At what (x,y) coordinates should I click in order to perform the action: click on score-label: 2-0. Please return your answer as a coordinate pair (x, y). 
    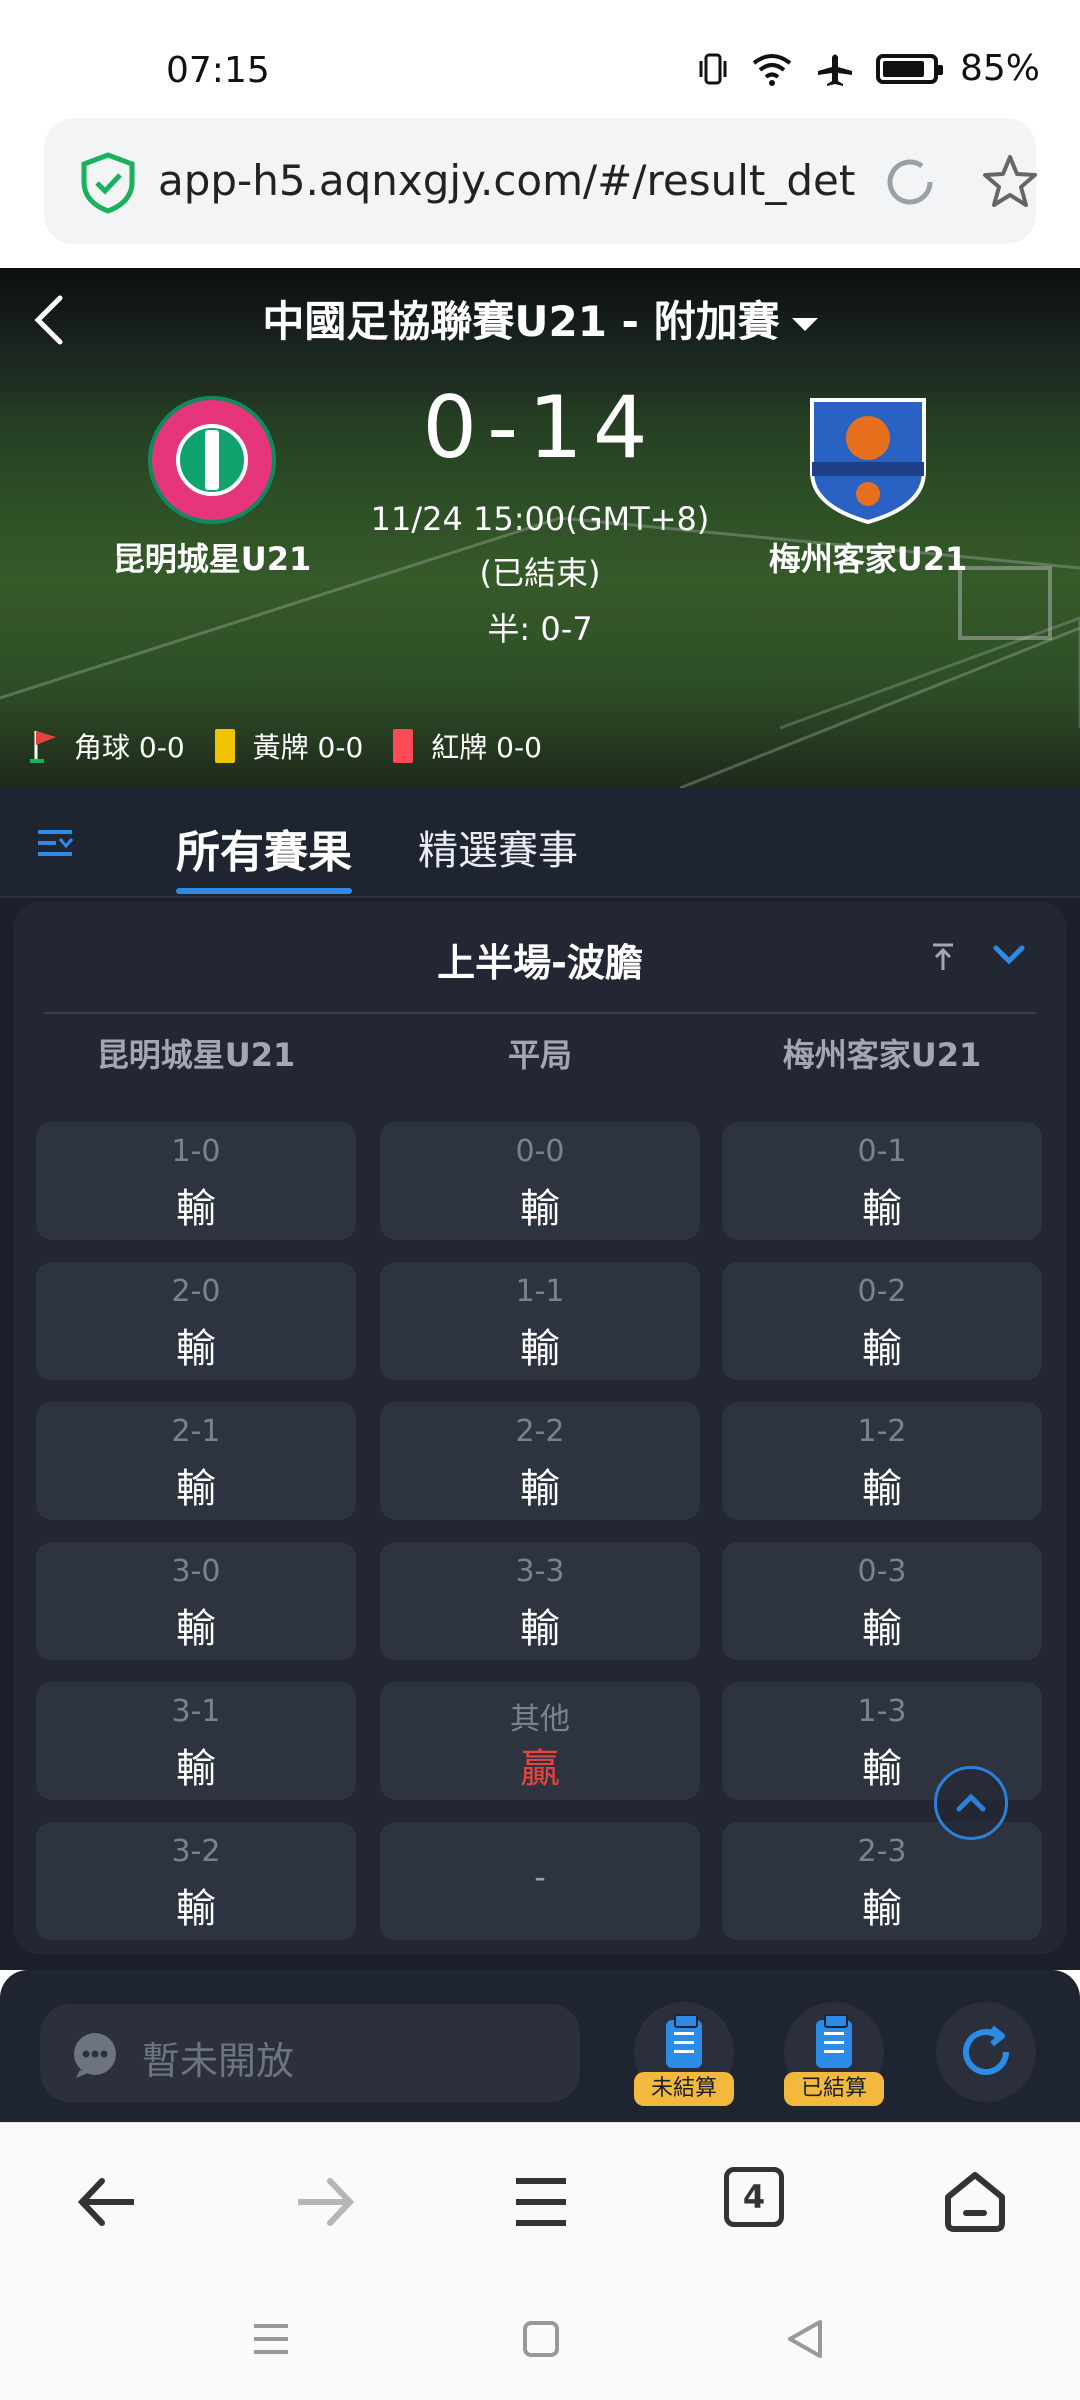
    Looking at the image, I should click on (196, 1291).